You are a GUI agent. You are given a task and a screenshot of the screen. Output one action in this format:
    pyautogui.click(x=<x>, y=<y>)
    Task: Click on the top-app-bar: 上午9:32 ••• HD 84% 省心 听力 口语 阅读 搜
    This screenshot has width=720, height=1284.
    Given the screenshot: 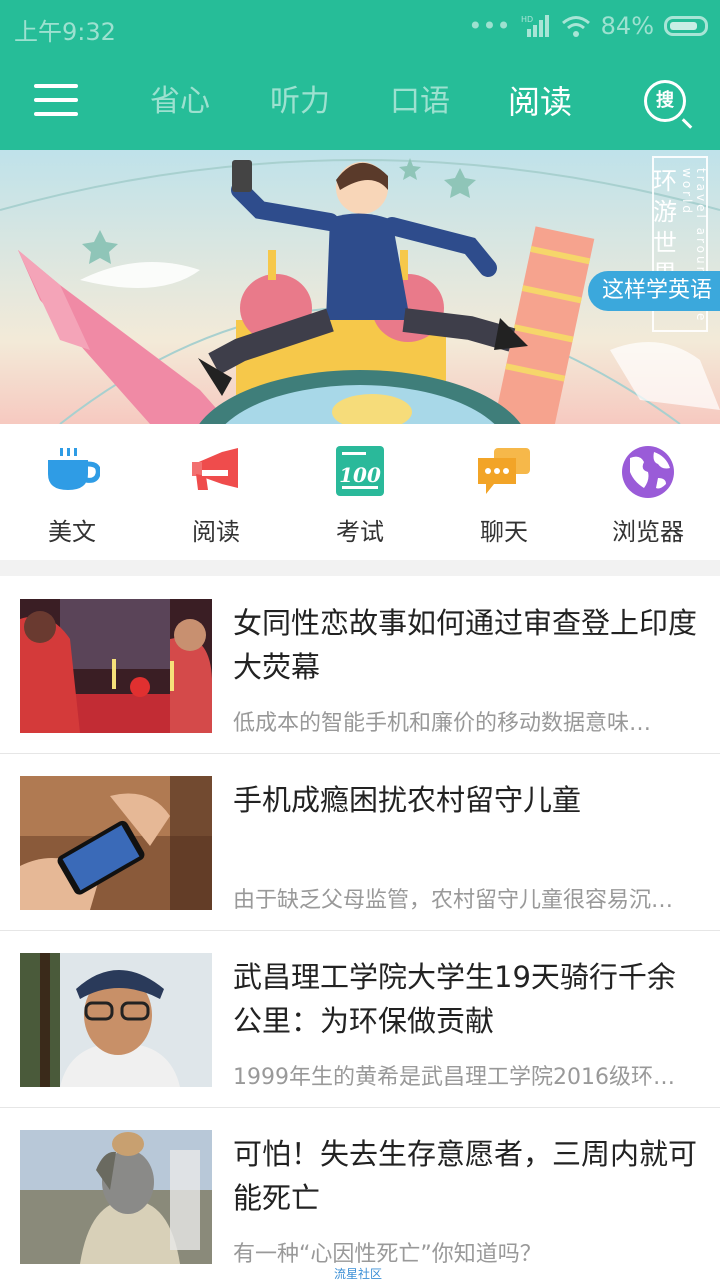 What is the action you would take?
    pyautogui.click(x=360, y=75)
    